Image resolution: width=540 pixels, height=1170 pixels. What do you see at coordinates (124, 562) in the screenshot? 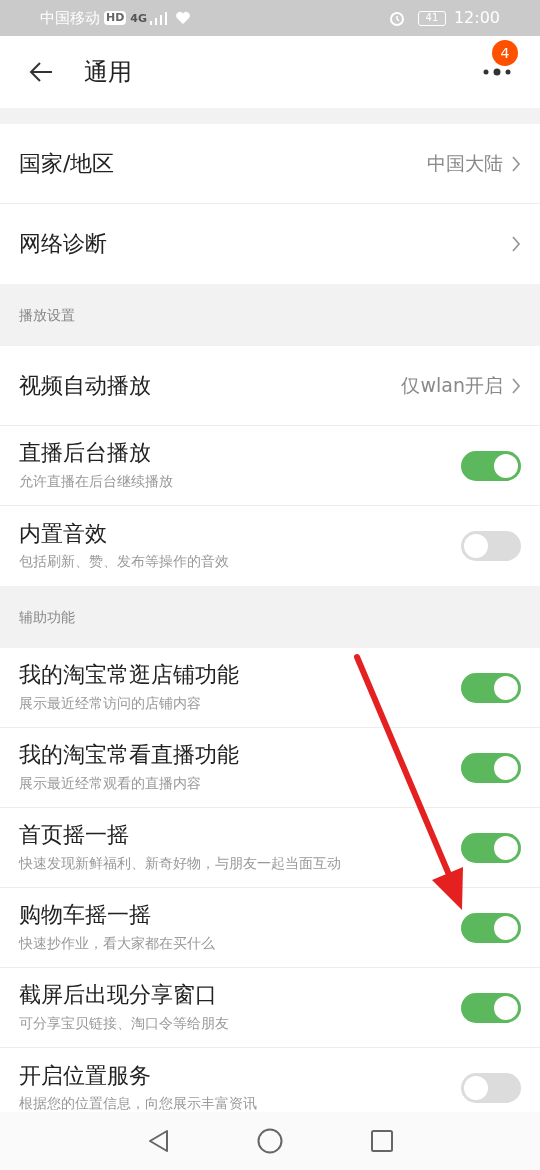
I see `setting-description: 包括刷新、赞、发布等操作的音效` at bounding box center [124, 562].